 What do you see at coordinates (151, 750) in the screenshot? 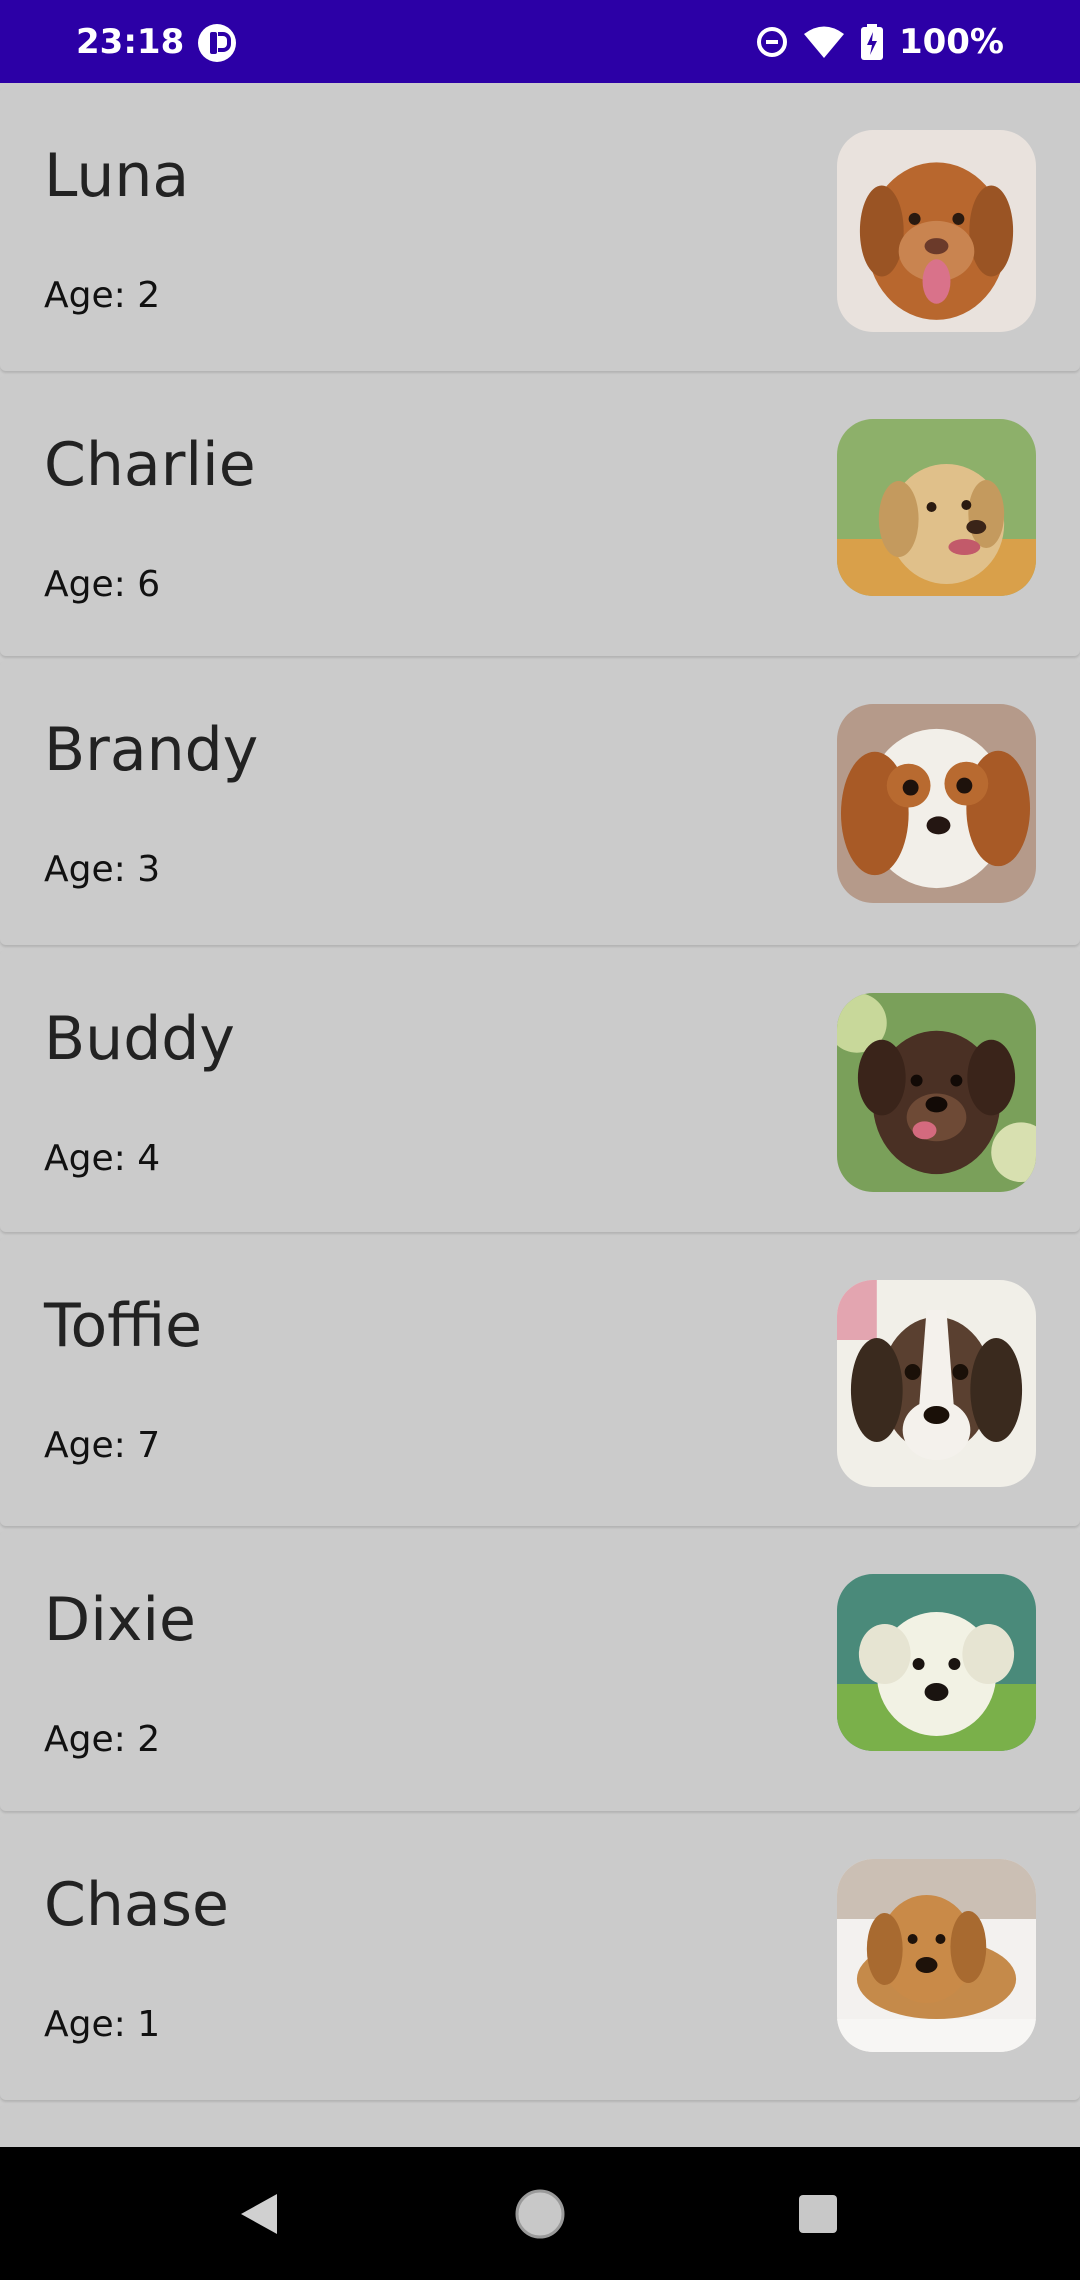
I see `dog-name: Brandy` at bounding box center [151, 750].